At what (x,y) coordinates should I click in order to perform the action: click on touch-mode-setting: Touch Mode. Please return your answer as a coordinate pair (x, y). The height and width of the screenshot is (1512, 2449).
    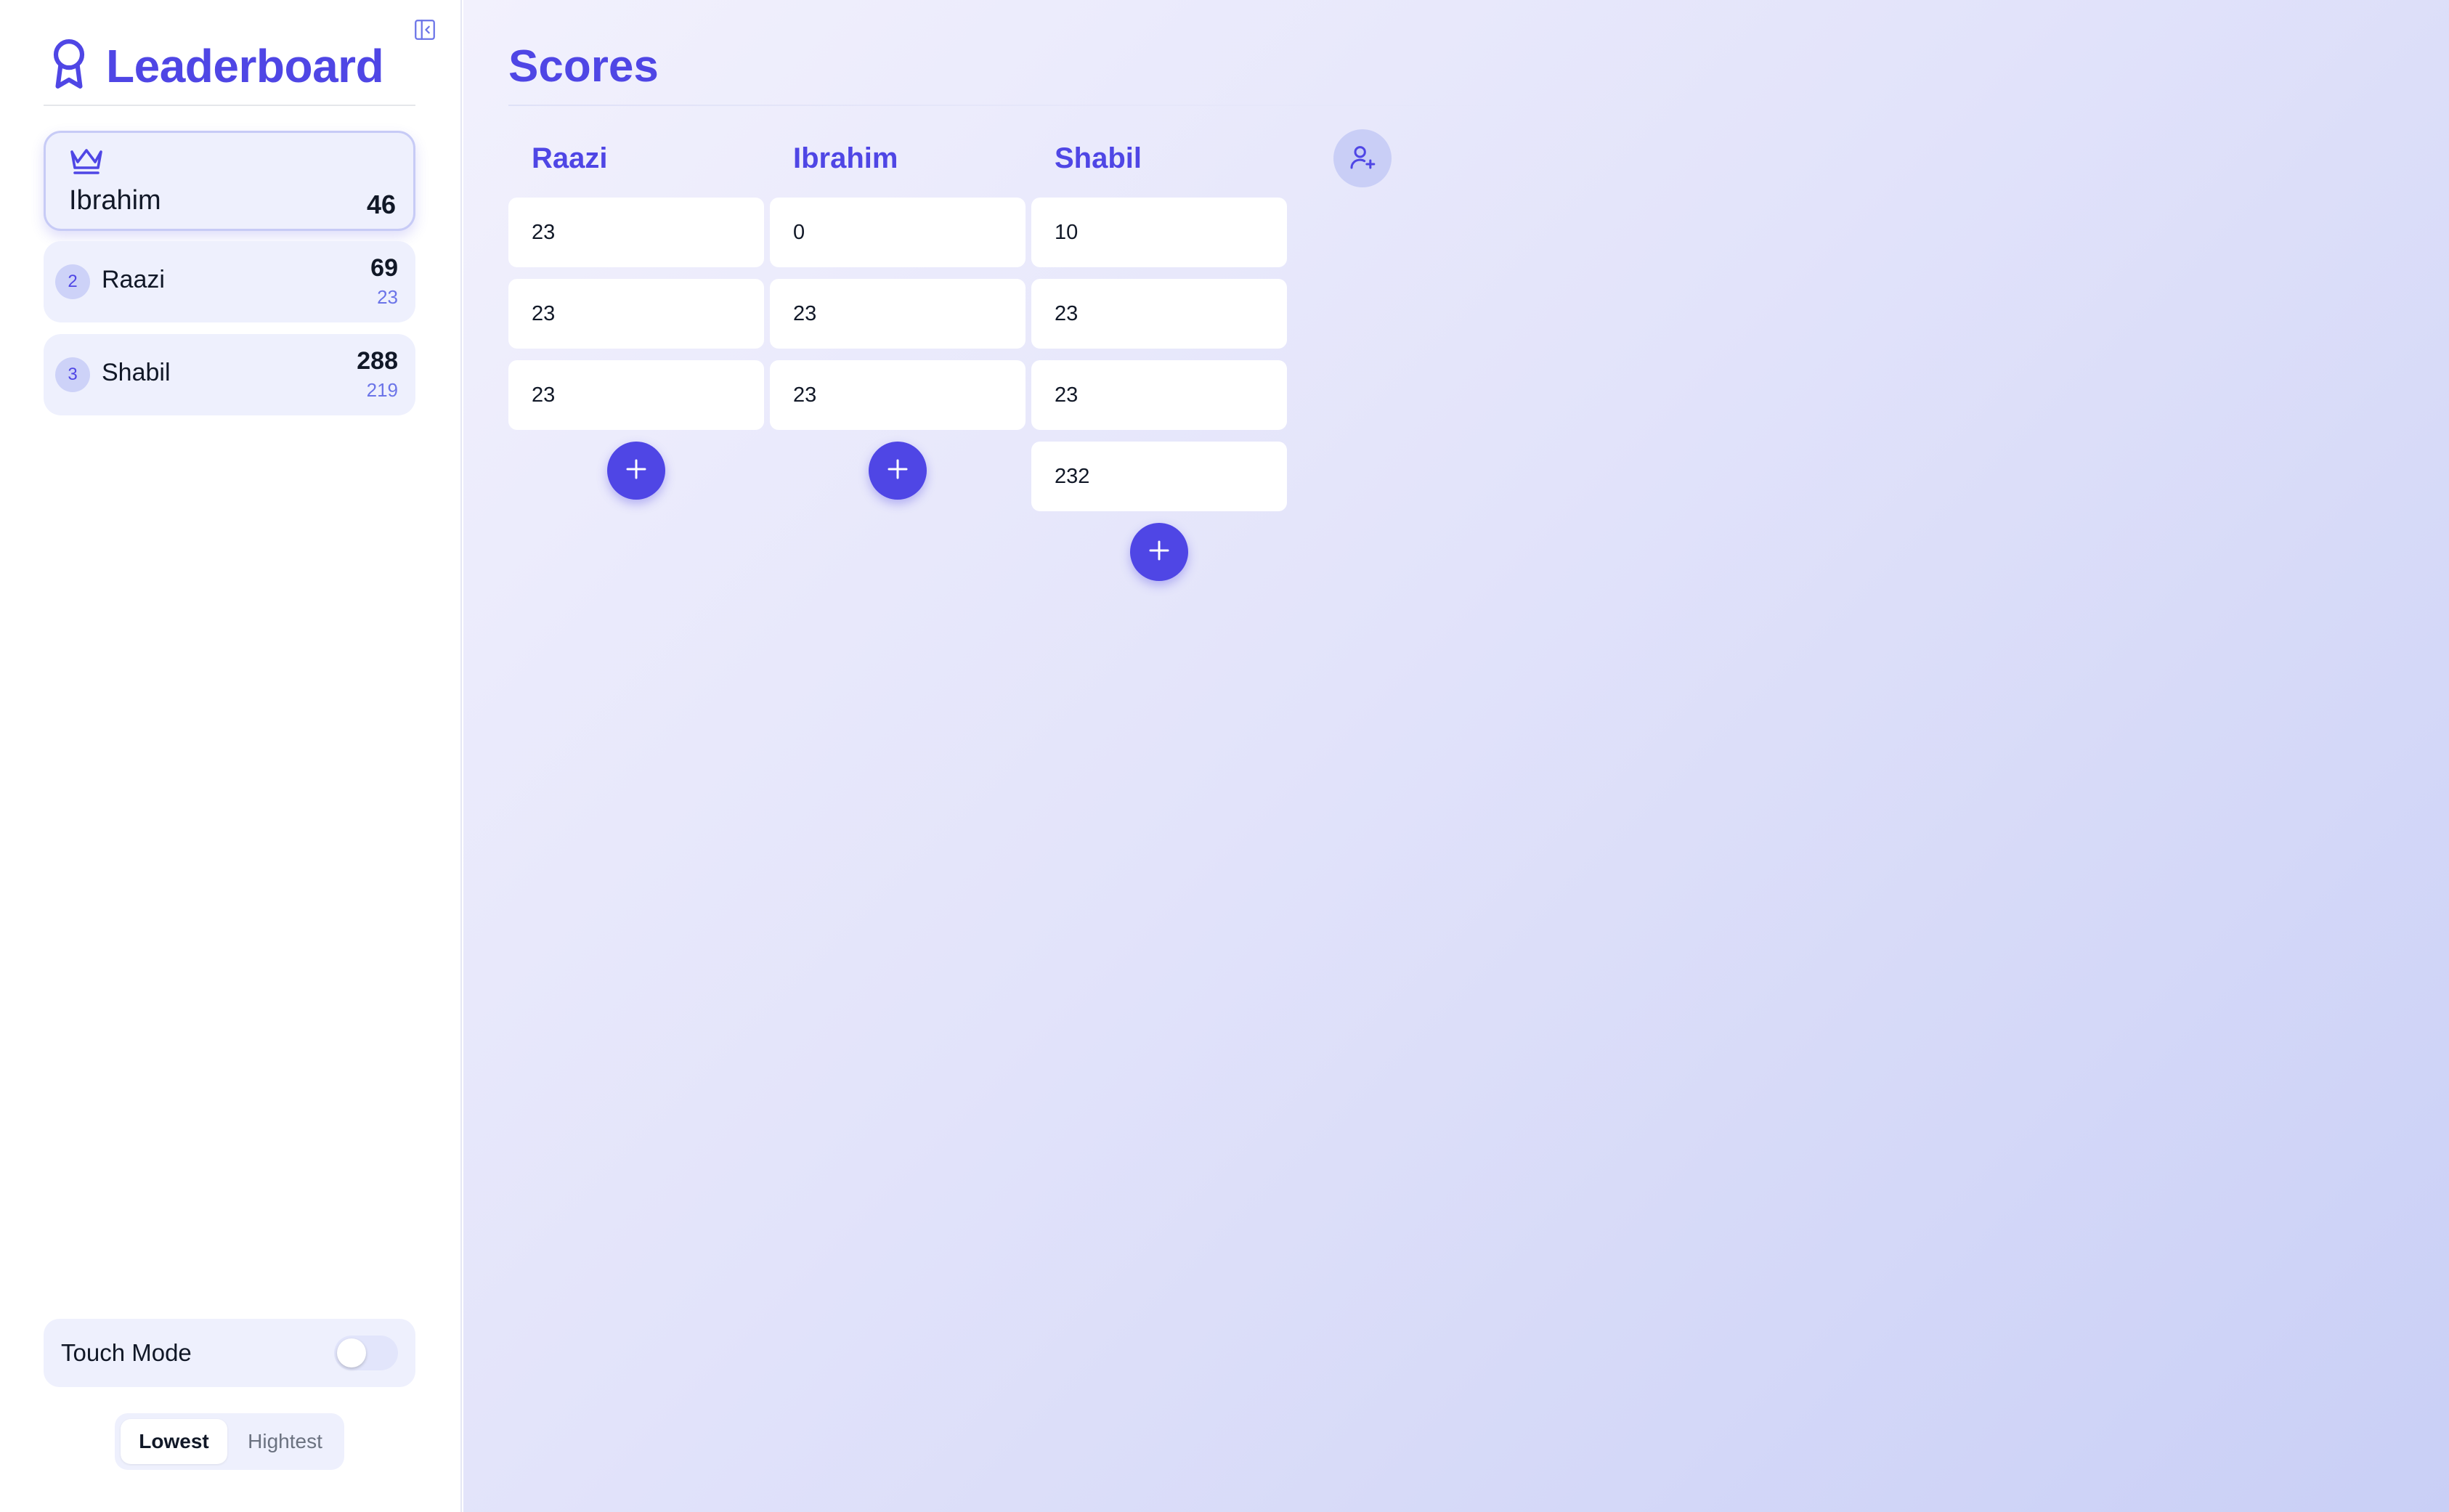
    Looking at the image, I should click on (229, 1353).